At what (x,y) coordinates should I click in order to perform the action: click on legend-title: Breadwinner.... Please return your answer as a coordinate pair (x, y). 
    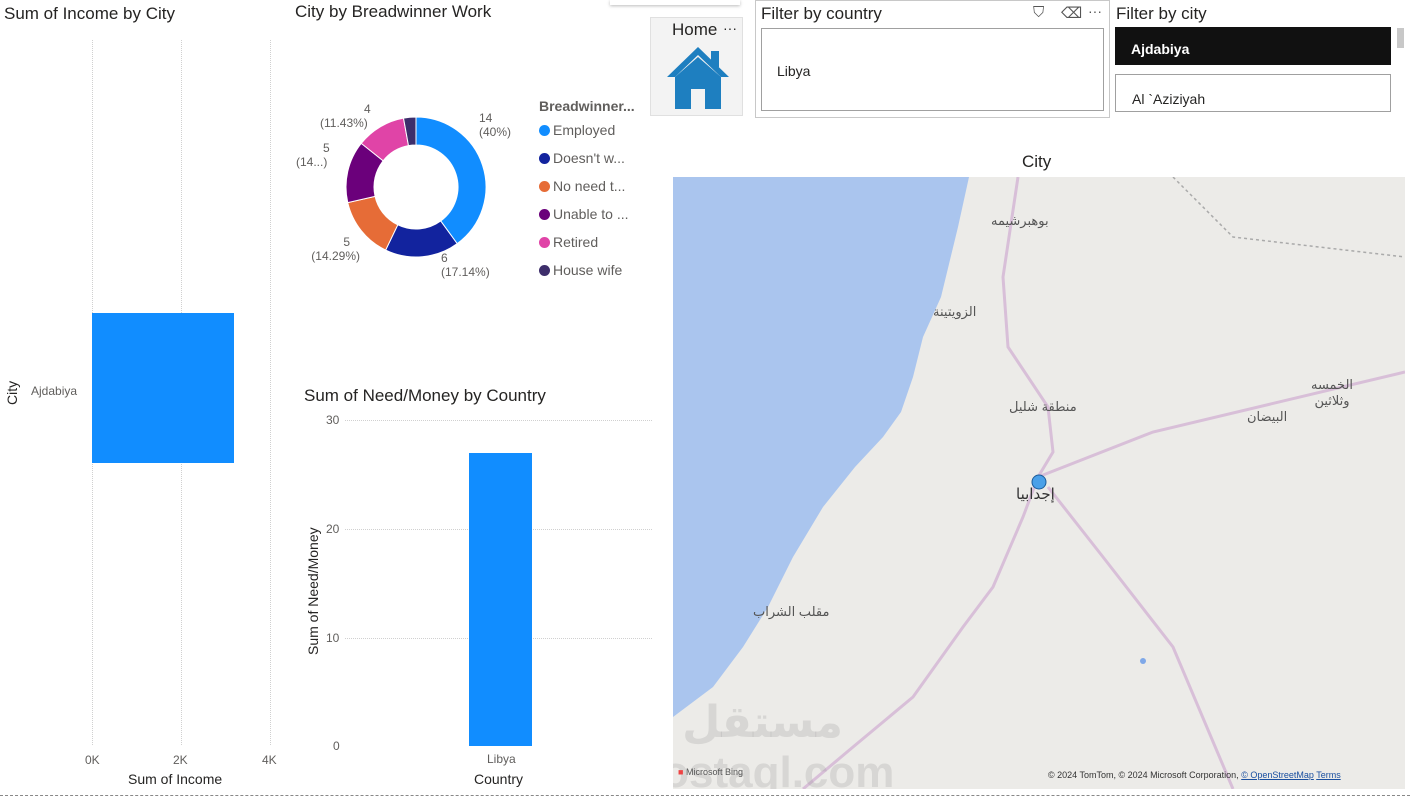
    Looking at the image, I should click on (587, 106).